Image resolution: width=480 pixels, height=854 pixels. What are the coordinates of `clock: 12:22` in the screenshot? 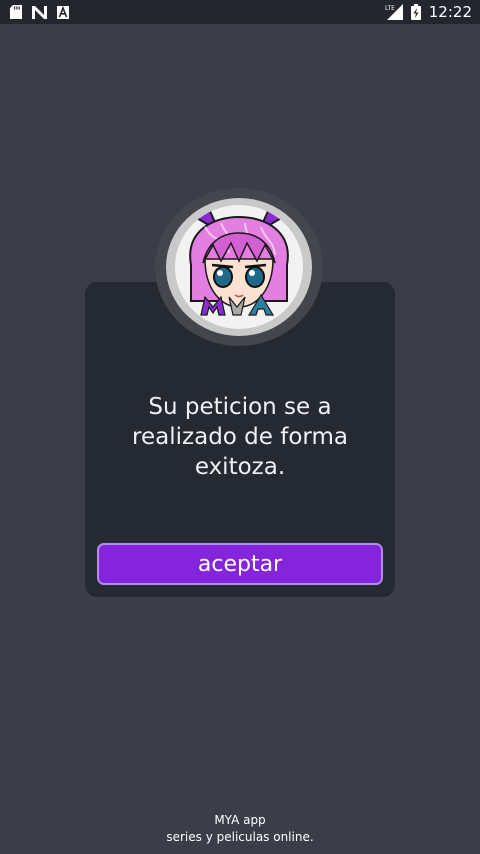 It's located at (450, 12).